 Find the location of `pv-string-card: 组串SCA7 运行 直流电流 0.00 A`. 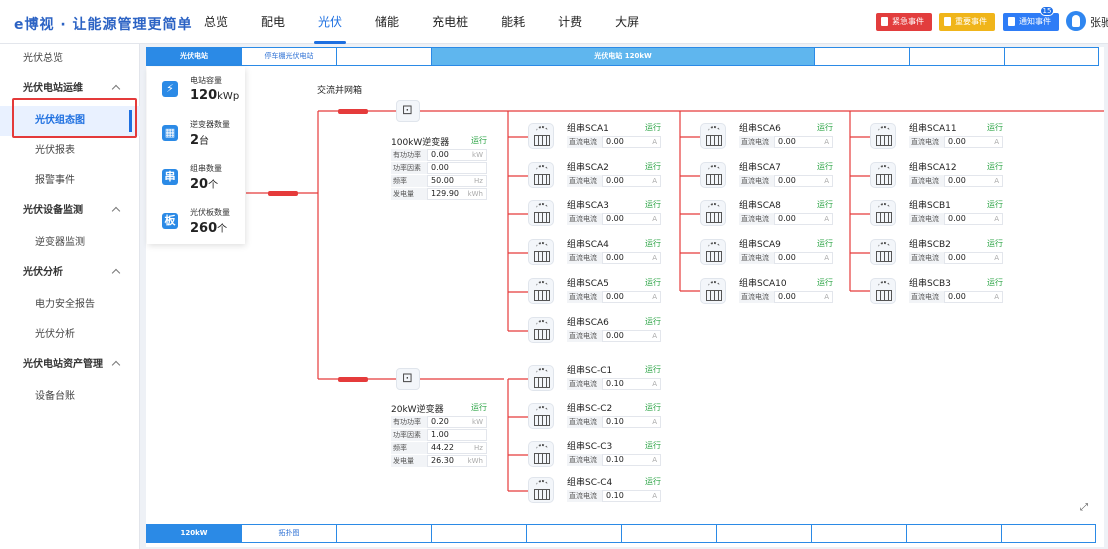

pv-string-card: 组串SCA7 运行 直流电流 0.00 A is located at coordinates (768, 176).